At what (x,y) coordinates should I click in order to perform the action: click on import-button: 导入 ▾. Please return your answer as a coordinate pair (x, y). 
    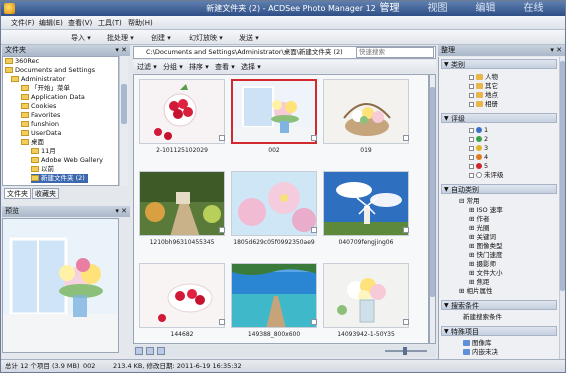
    Looking at the image, I should click on (81, 38).